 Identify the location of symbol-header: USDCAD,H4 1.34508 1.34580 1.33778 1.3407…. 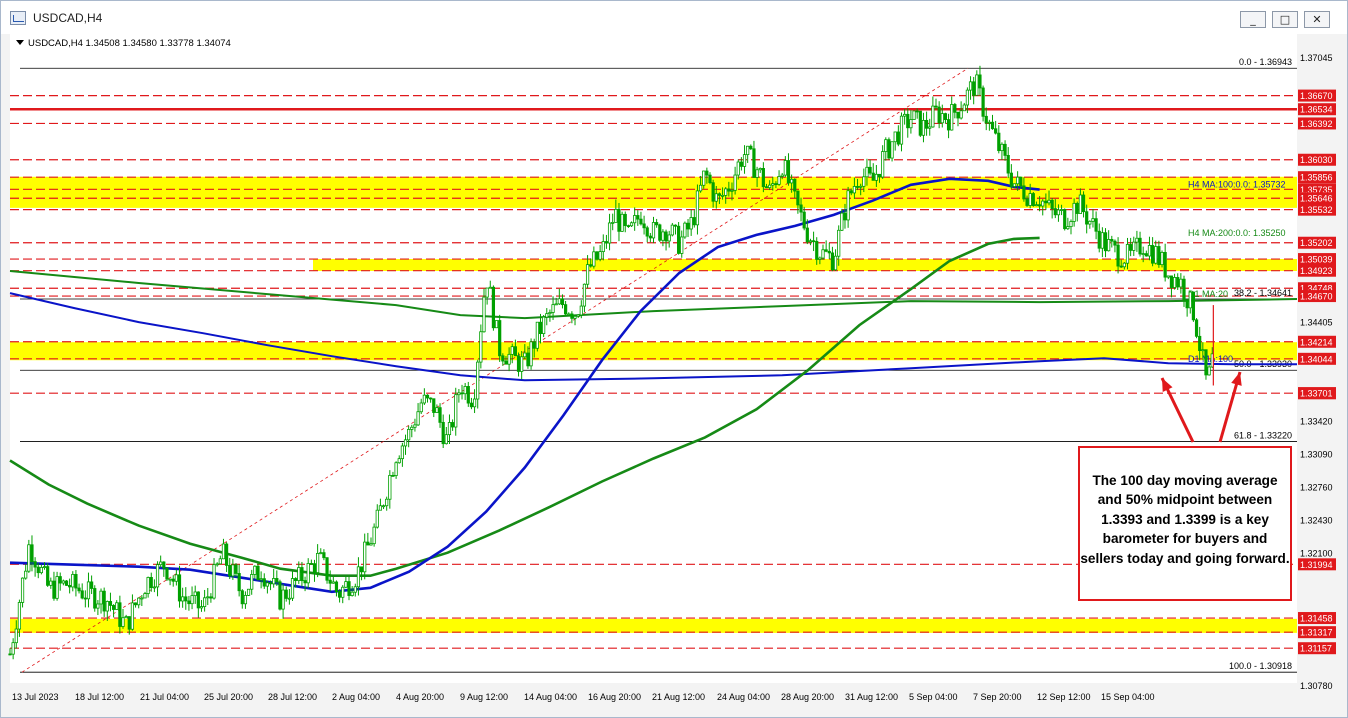
(123, 43).